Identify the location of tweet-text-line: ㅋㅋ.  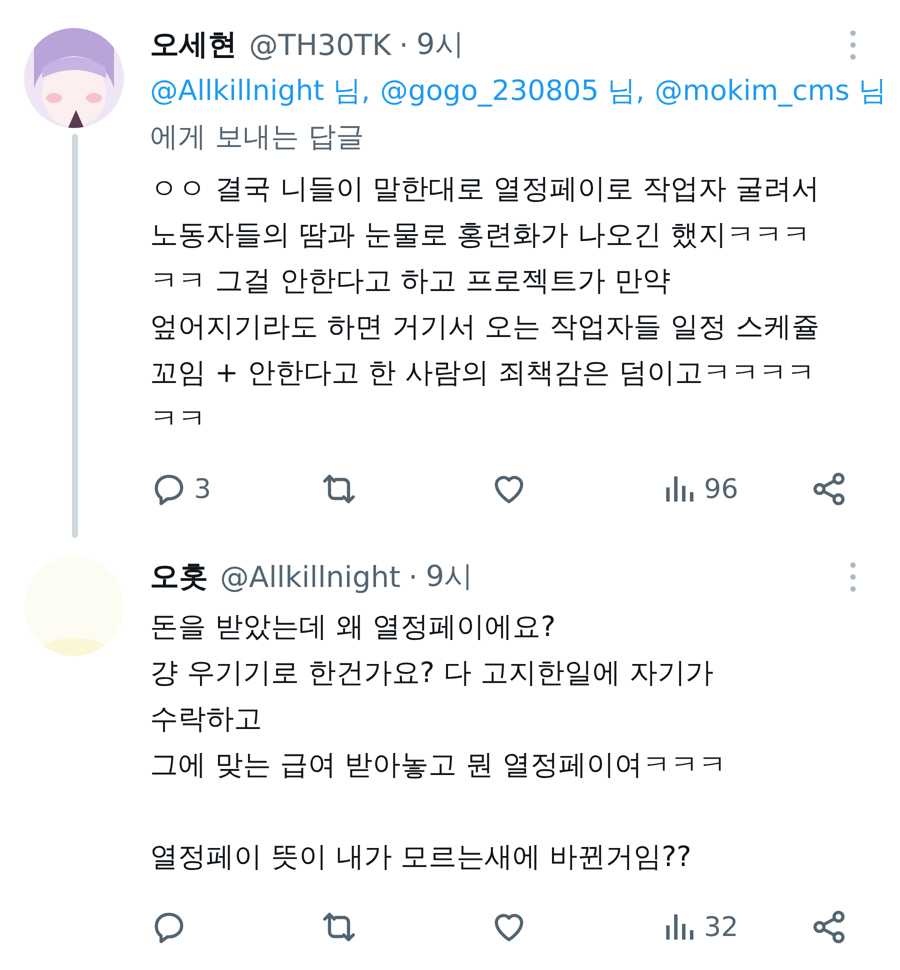
(178, 419).